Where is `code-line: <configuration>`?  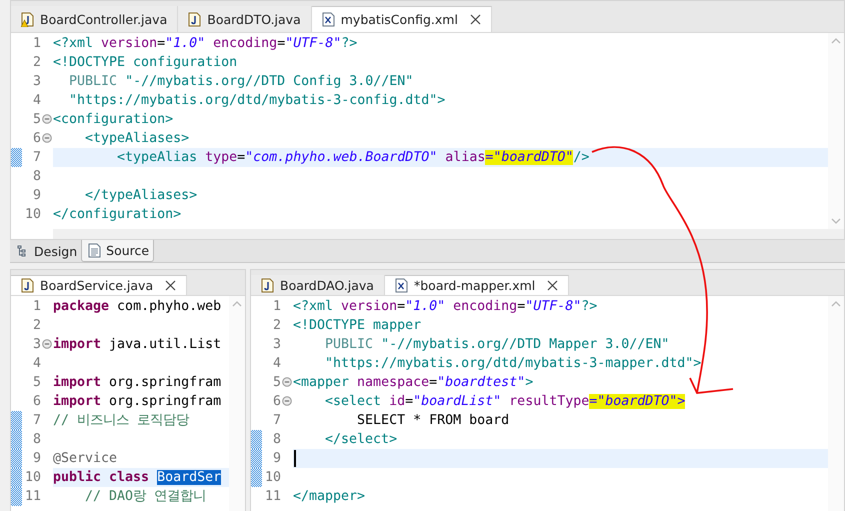
code-line: <configuration> is located at coordinates (113, 120).